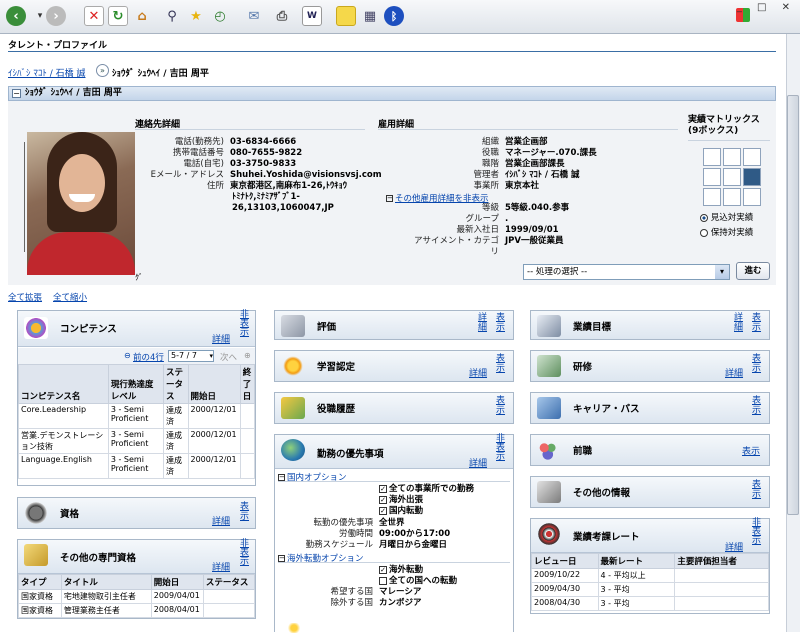  What do you see at coordinates (196, 16) in the screenshot?
I see `favorites-icon: ★` at bounding box center [196, 16].